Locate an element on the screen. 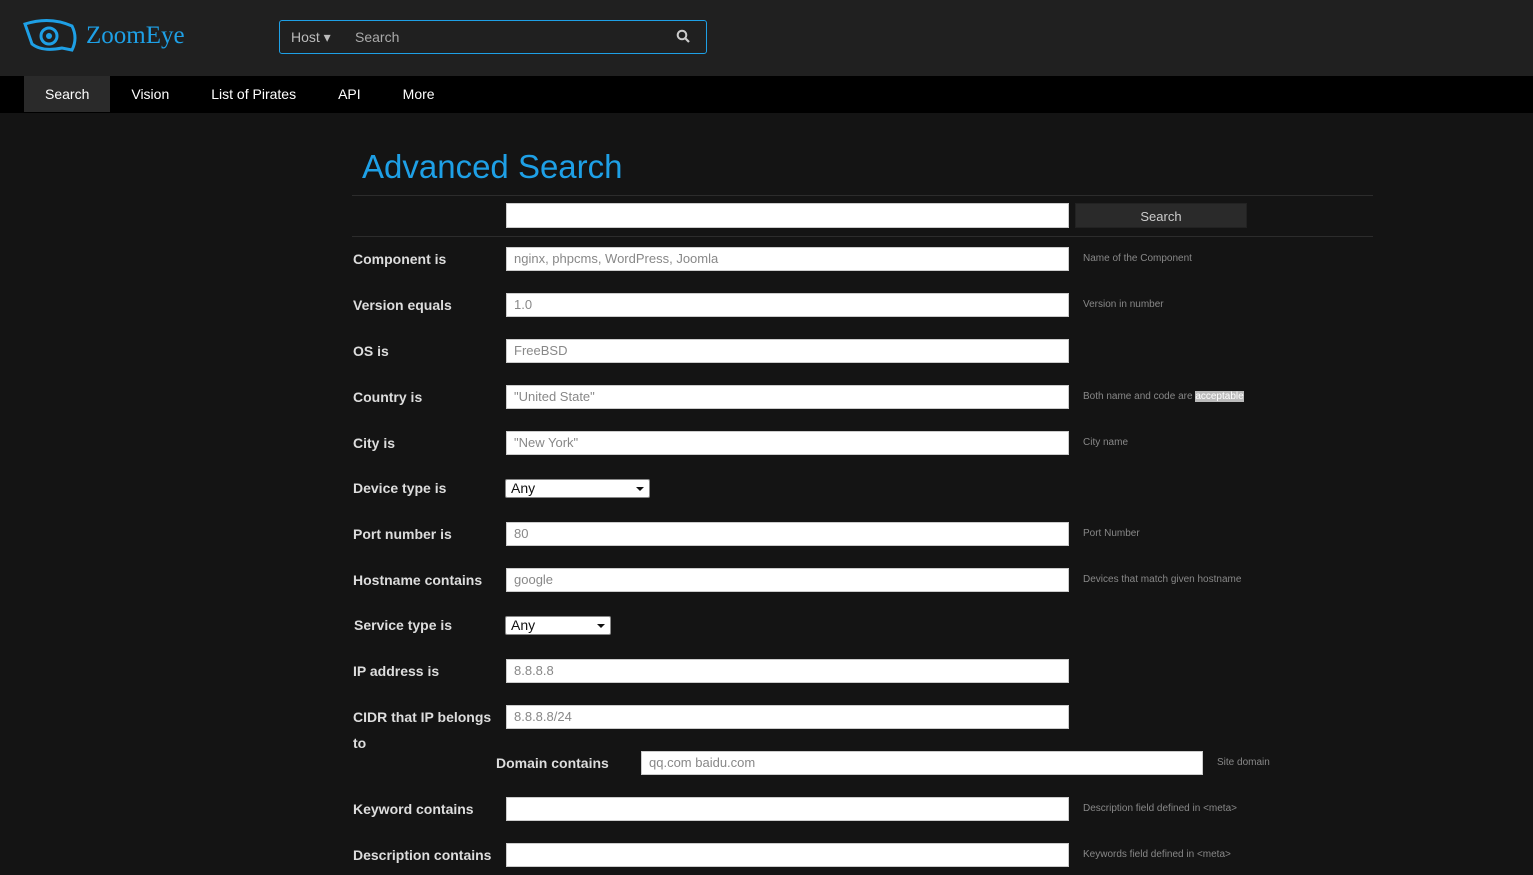  label: City is is located at coordinates (374, 443).